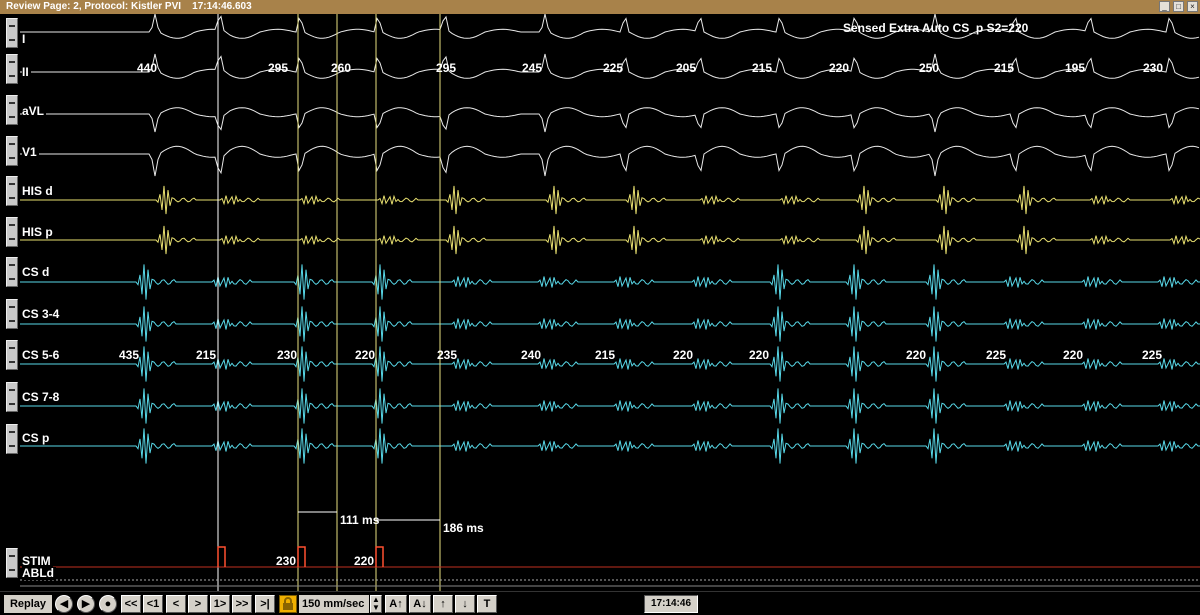 The width and height of the screenshot is (1200, 615). Describe the element at coordinates (532, 68) in the screenshot. I see `ii-interval: 245` at that location.